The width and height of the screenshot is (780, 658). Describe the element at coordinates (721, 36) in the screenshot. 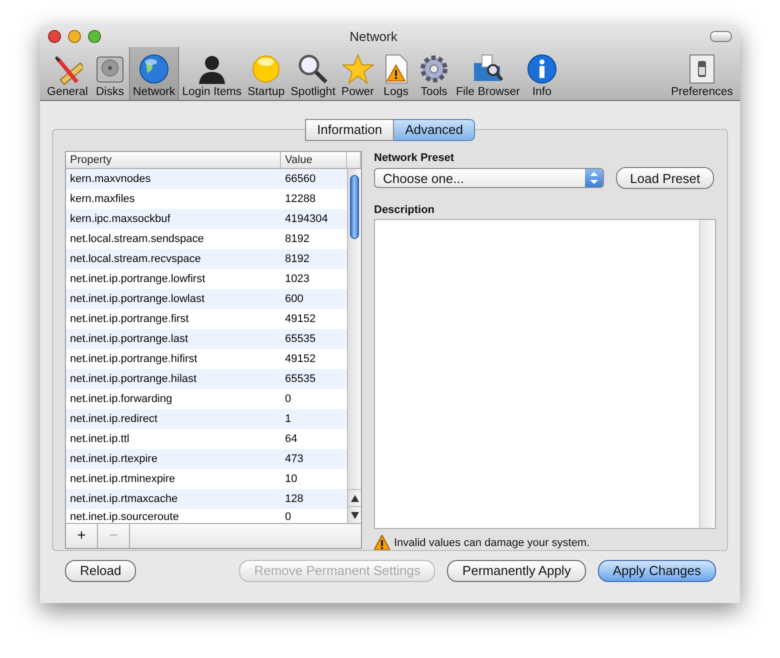

I see `toolbar-toggle-button` at that location.